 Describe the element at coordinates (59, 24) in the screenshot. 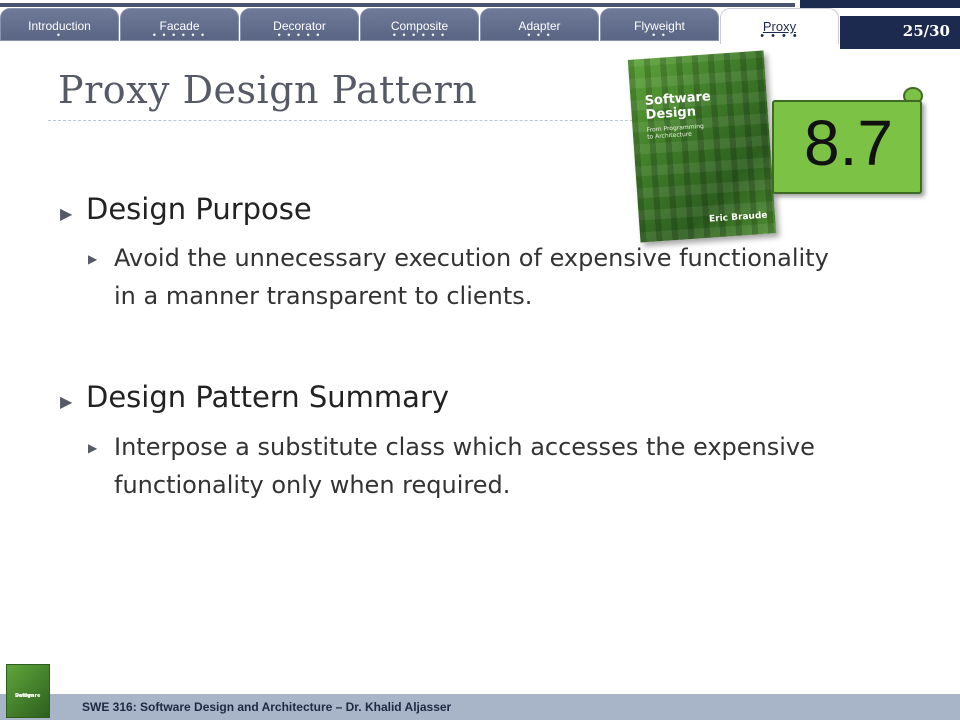

I see `tab-introduction: Introduction •` at that location.